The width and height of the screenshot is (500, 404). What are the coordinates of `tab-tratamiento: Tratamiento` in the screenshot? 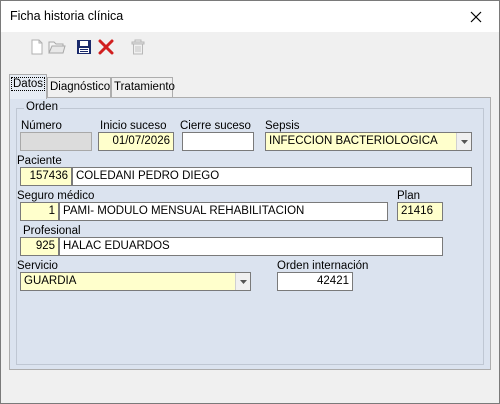 It's located at (143, 87).